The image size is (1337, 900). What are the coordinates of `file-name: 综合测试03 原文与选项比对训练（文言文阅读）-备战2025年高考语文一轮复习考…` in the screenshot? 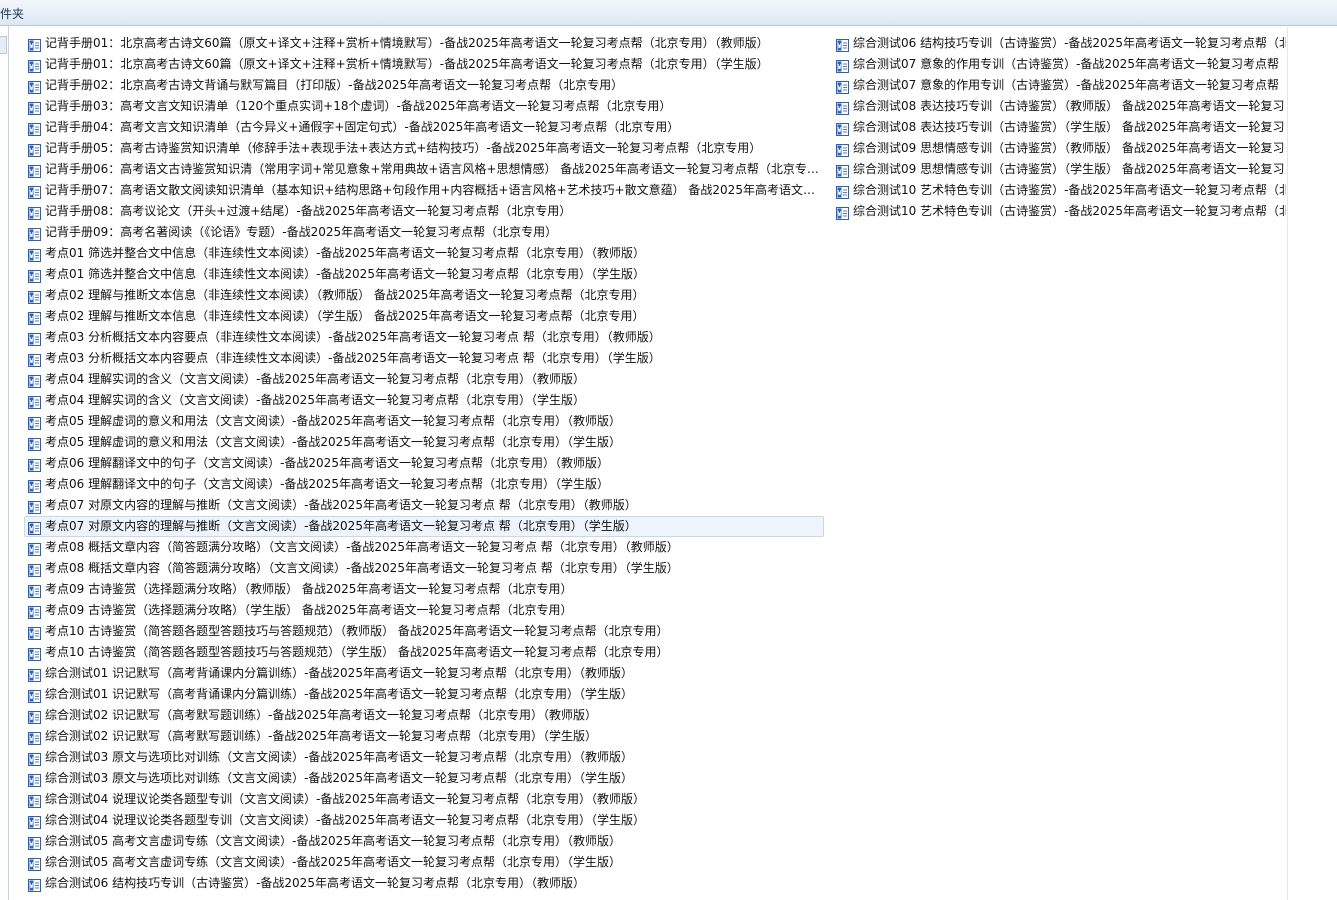 It's located at (339, 757).